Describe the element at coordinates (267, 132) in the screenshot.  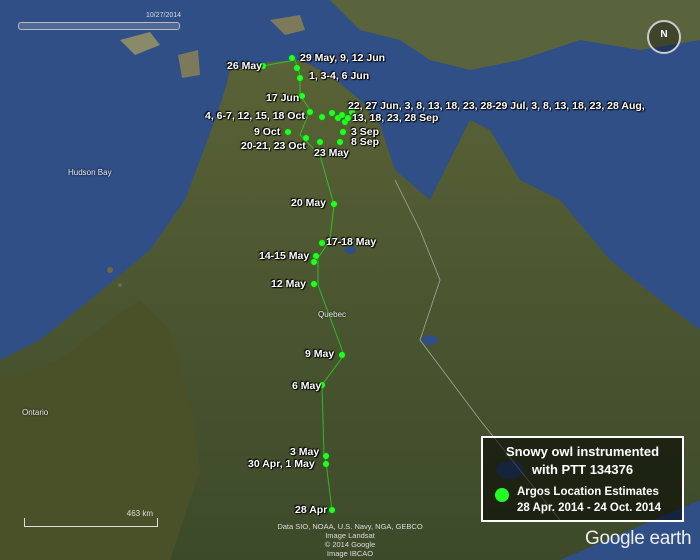
I see `date-label: 9 Oct` at that location.